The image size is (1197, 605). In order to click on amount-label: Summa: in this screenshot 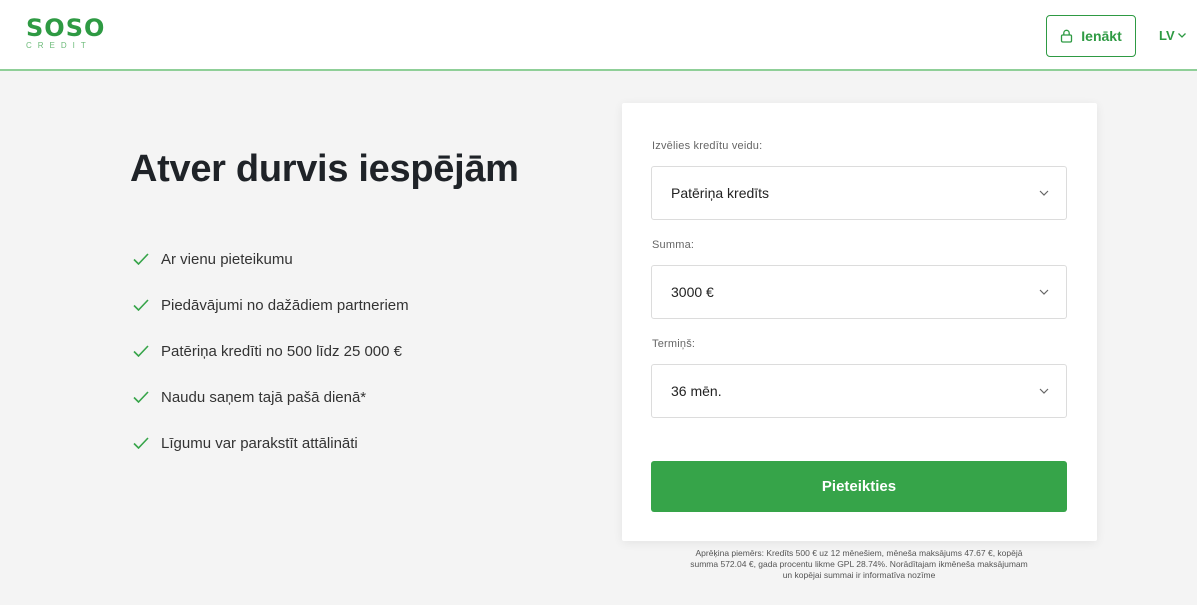, I will do `click(673, 245)`.